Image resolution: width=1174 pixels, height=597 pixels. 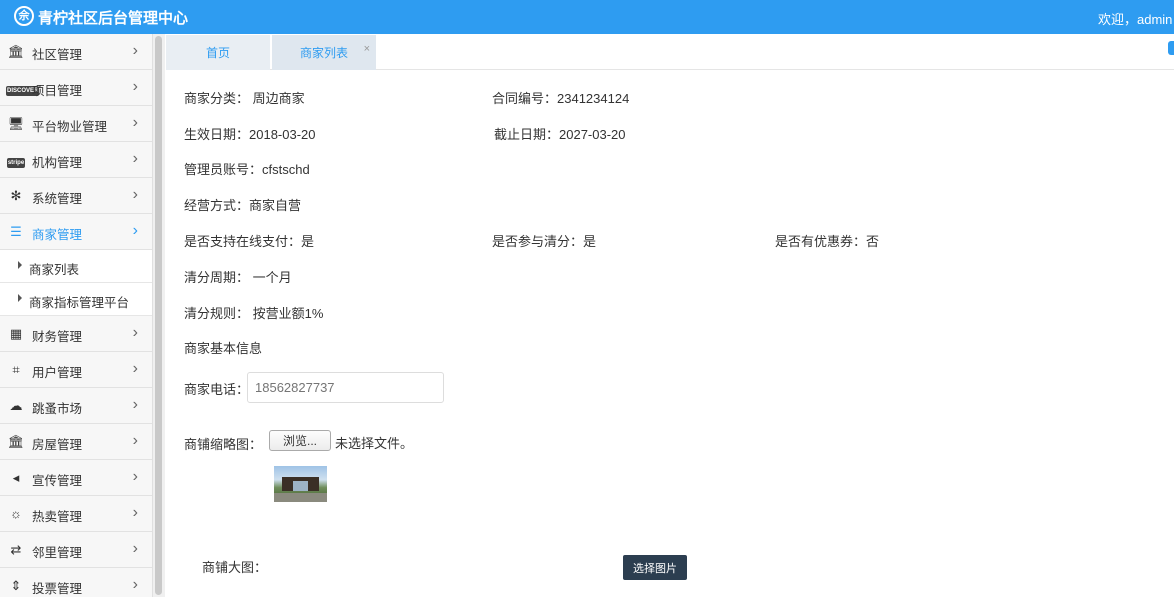 I want to click on shop-thumbnail-image, so click(x=300, y=484).